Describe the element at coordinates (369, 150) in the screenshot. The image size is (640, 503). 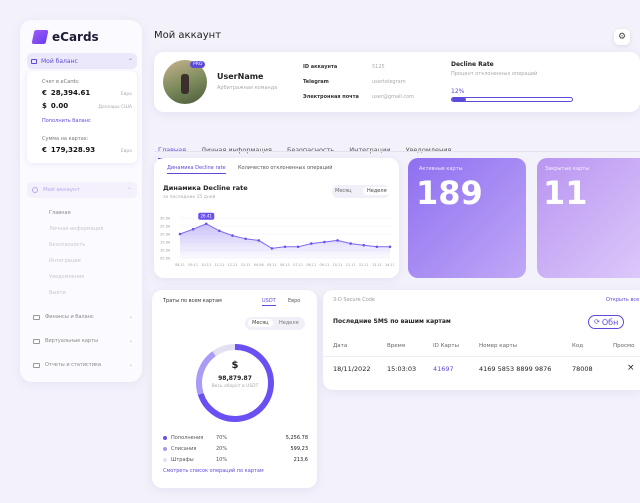
I see `tab-integrations: Интеграции` at that location.